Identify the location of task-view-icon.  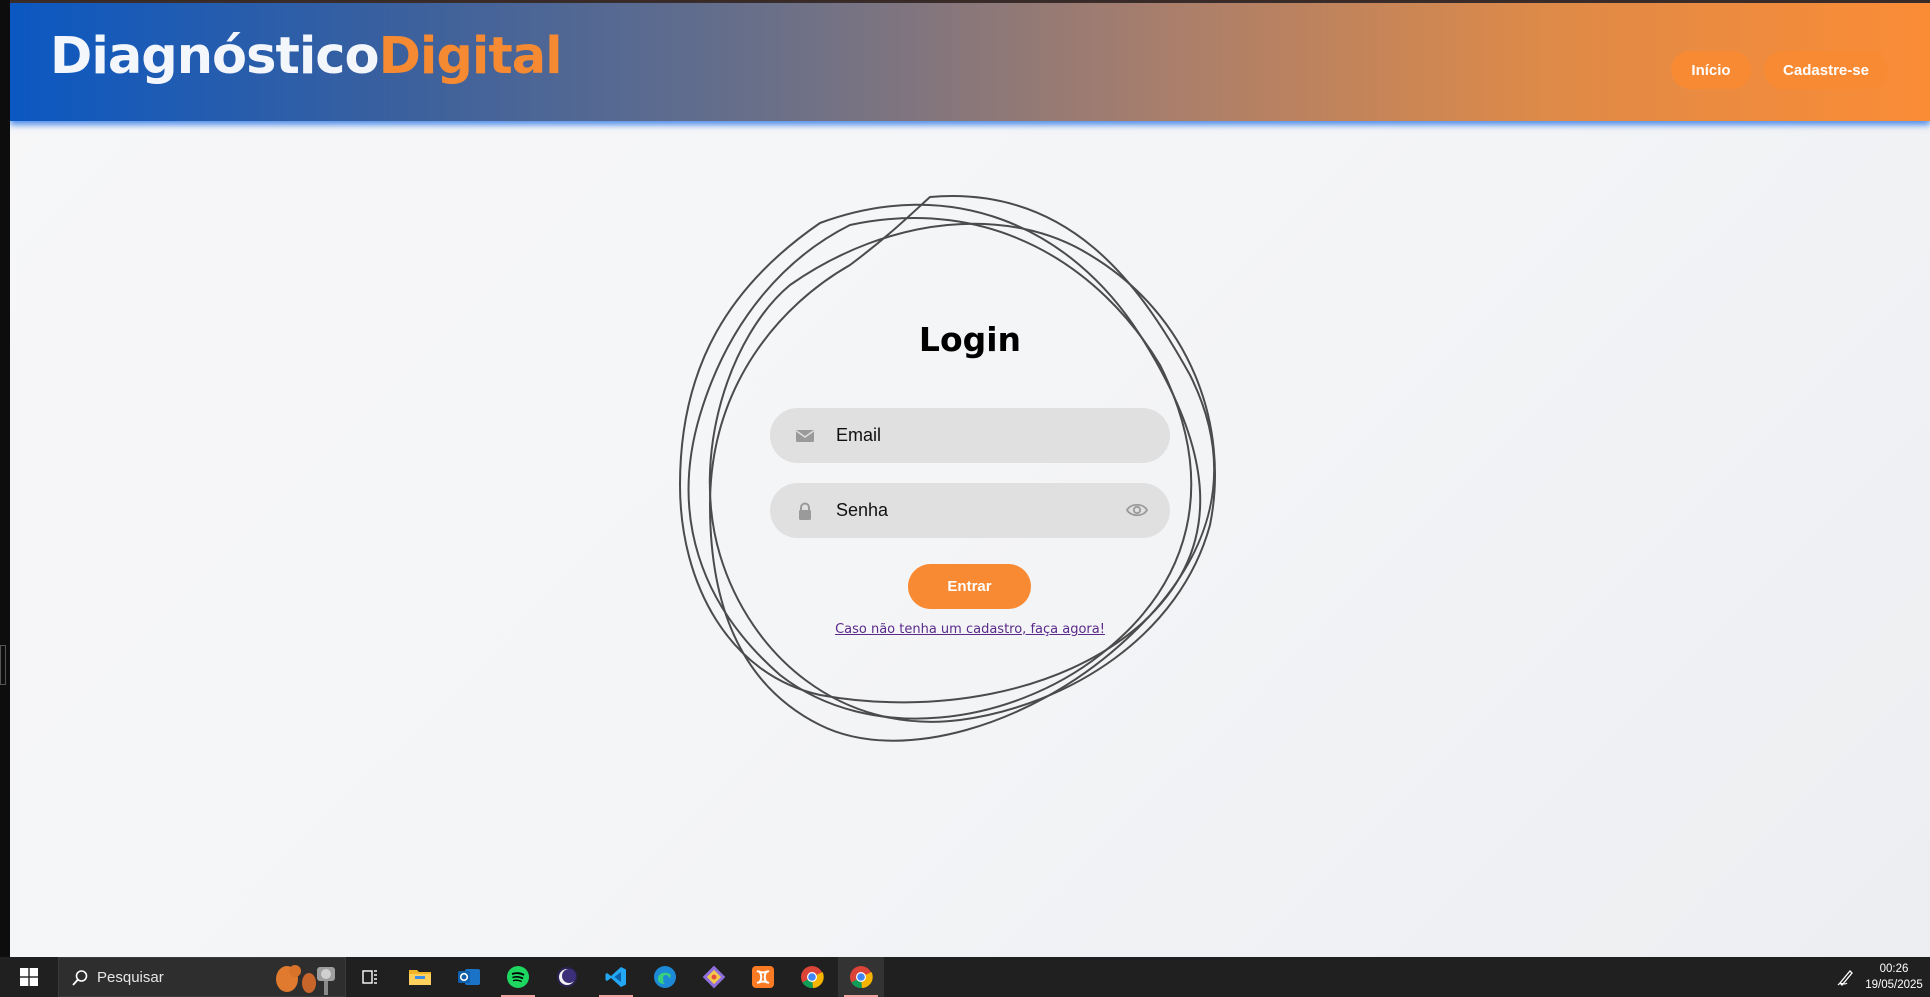
(370, 977).